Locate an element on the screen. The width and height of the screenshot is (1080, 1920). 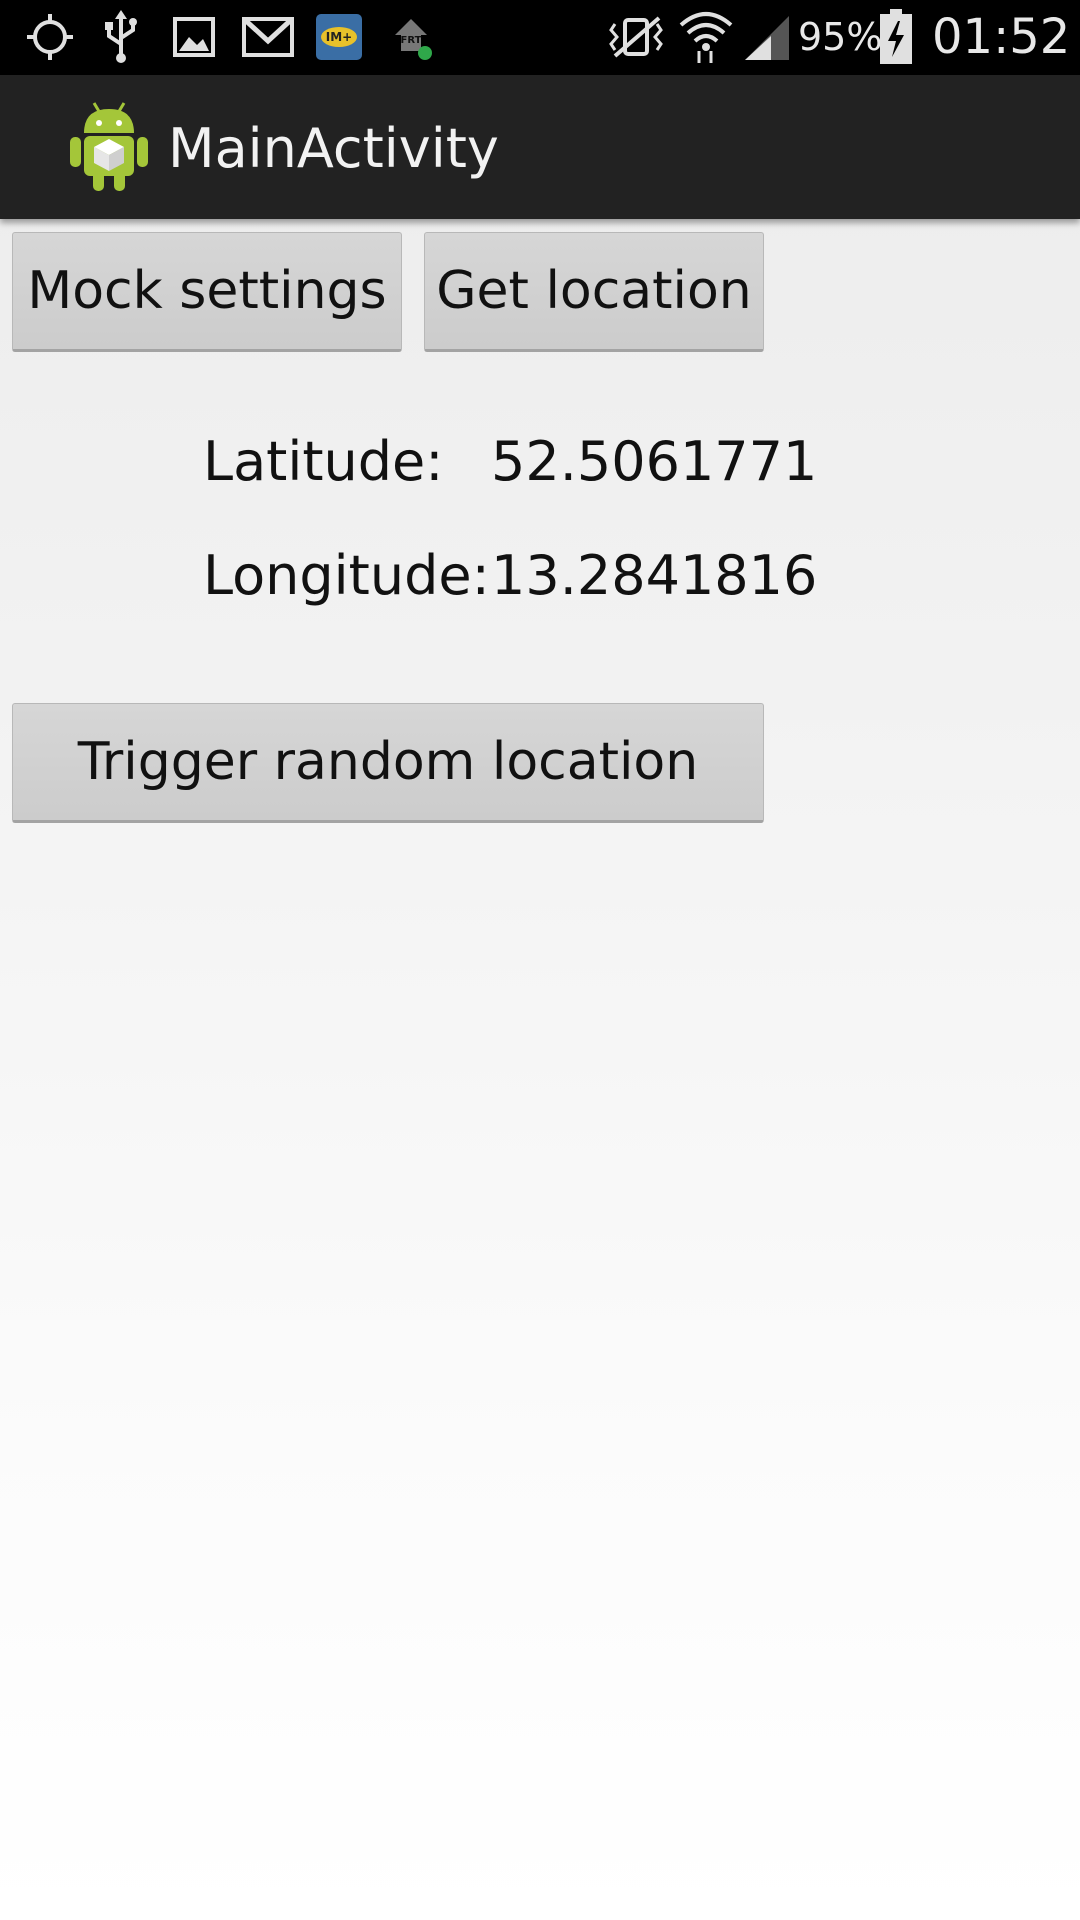
latitude-value: 52.5061771 is located at coordinates (654, 461).